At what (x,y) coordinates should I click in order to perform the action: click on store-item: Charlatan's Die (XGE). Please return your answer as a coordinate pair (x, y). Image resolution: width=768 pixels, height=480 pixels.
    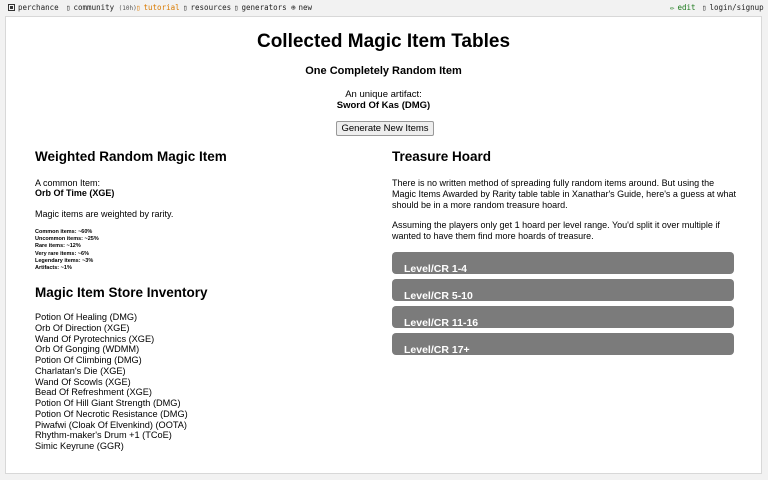
    Looking at the image, I should click on (80, 370).